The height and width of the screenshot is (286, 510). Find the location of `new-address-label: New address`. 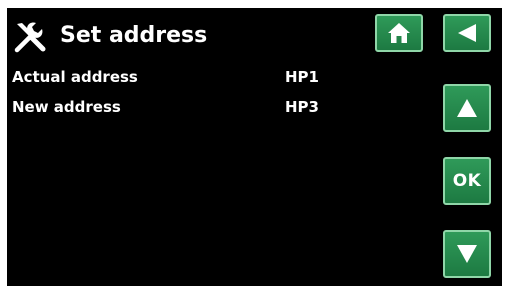

new-address-label: New address is located at coordinates (66, 107).